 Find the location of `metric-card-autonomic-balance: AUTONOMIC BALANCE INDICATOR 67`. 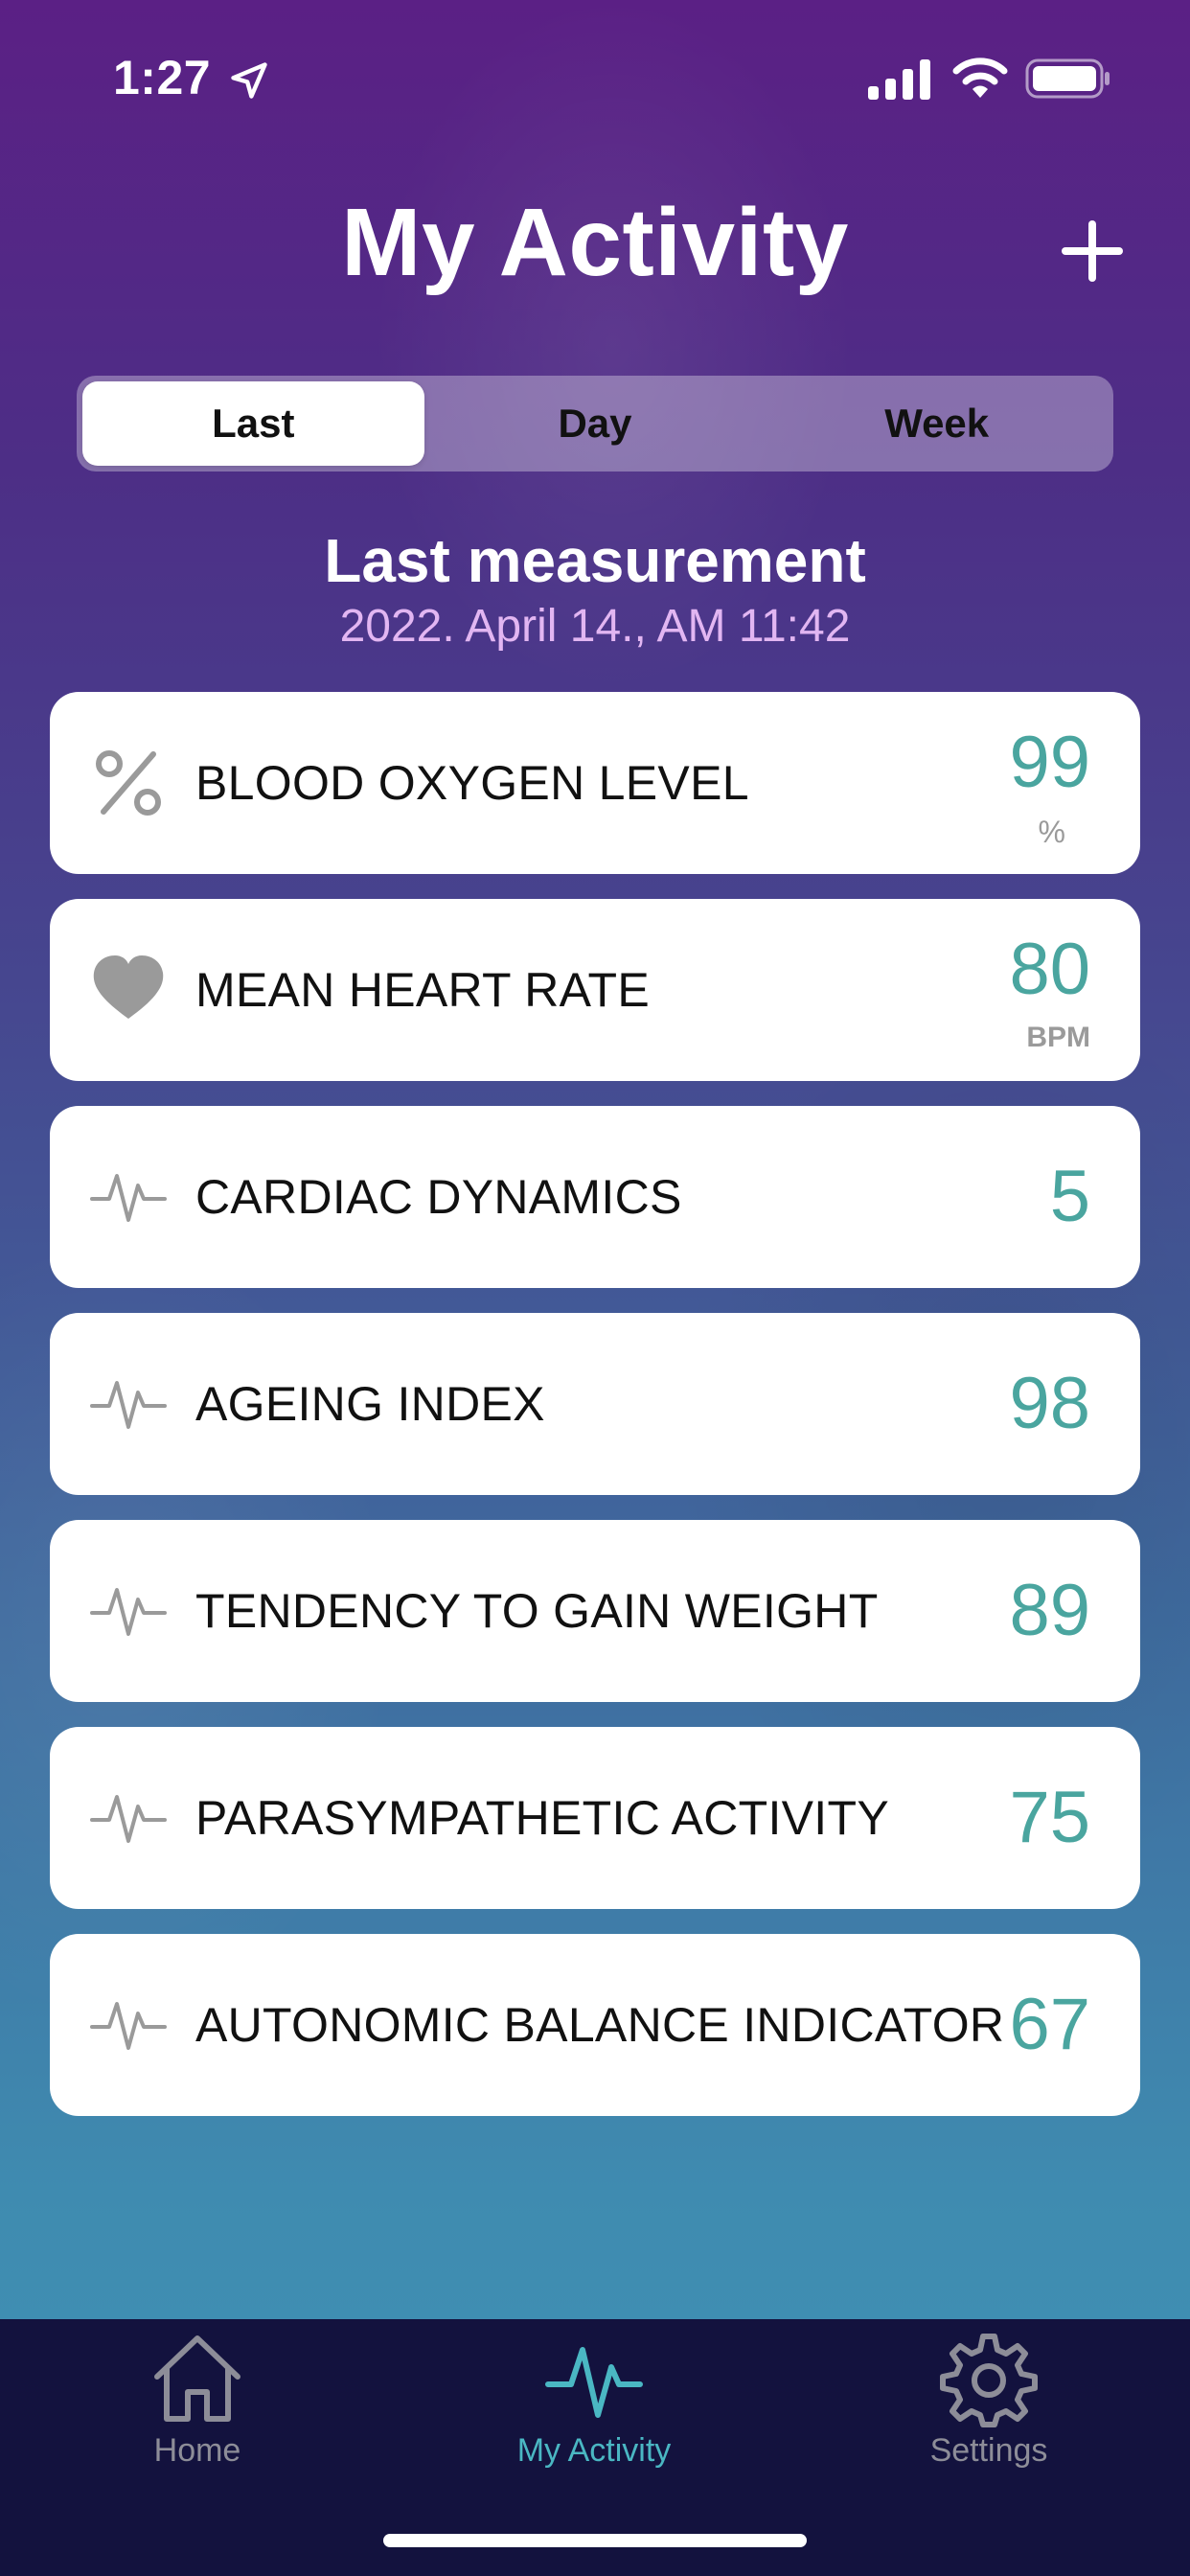

metric-card-autonomic-balance: AUTONOMIC BALANCE INDICATOR 67 is located at coordinates (595, 2025).